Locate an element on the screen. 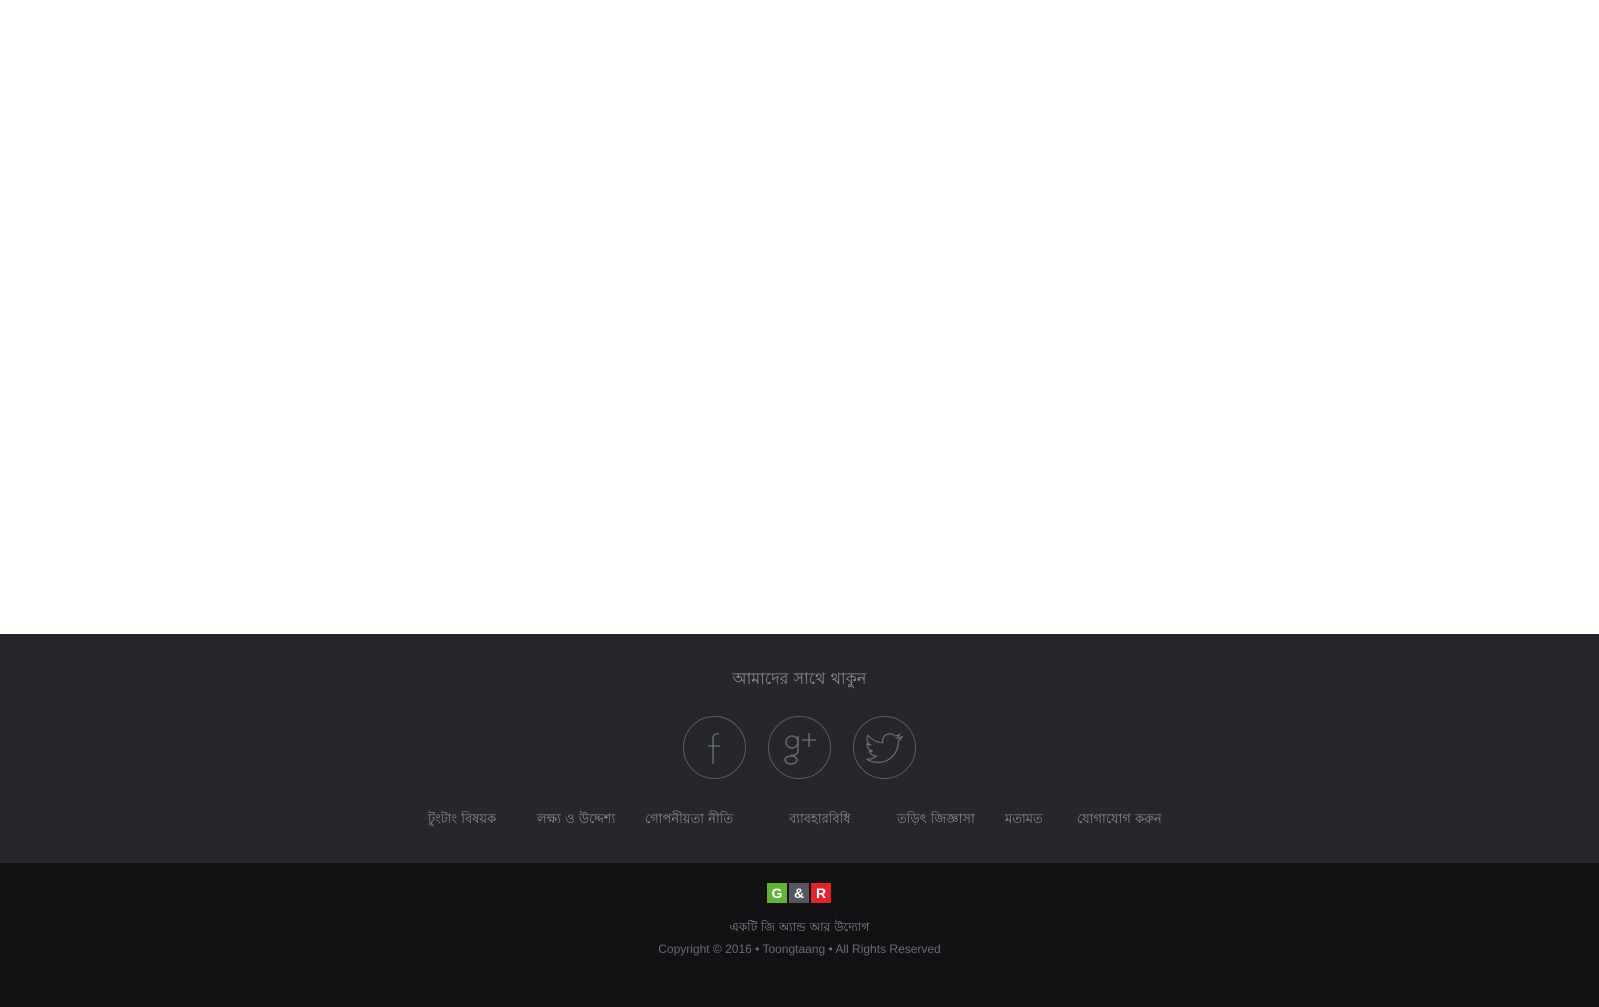 The height and width of the screenshot is (1007, 1599). facebook-icon is located at coordinates (715, 748).